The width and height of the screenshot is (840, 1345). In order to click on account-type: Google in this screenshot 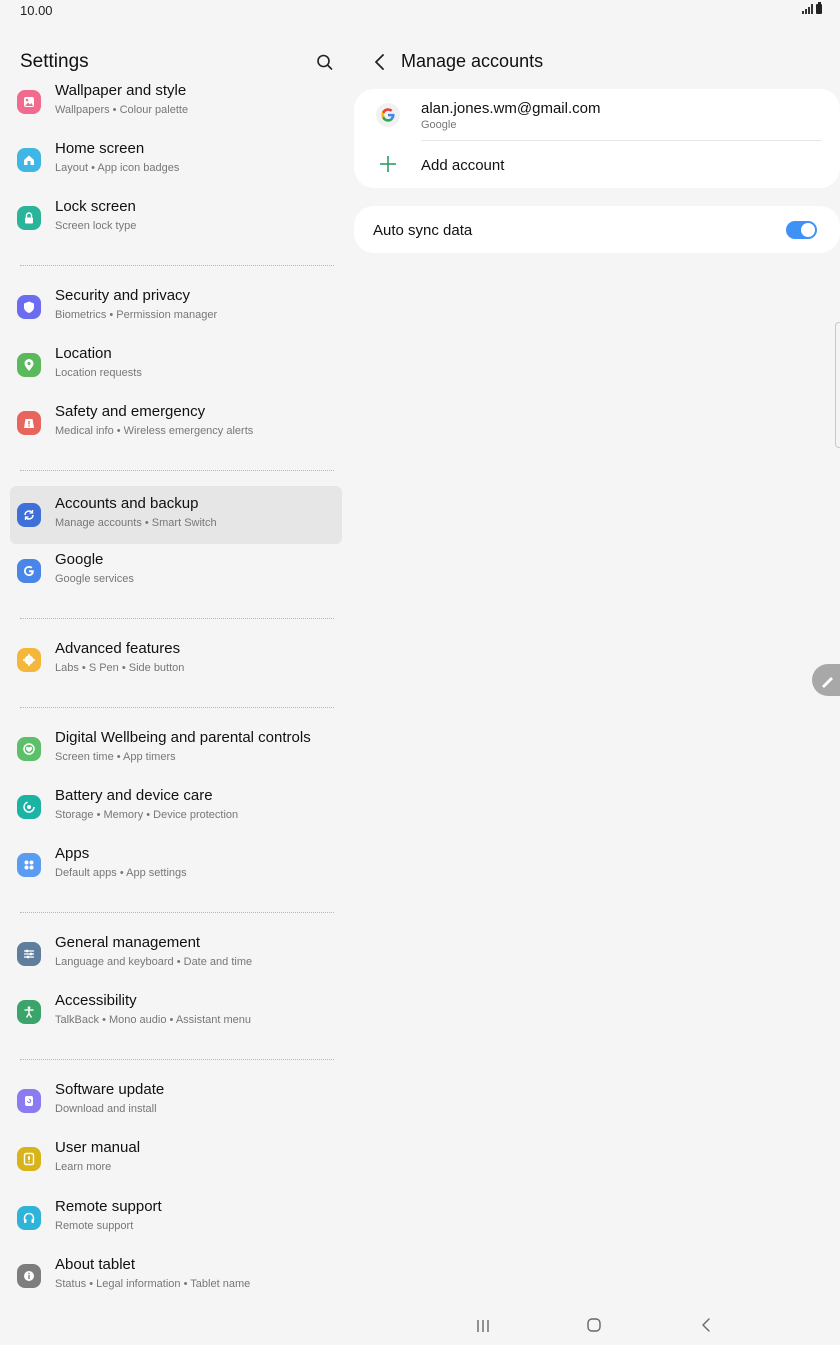, I will do `click(439, 125)`.